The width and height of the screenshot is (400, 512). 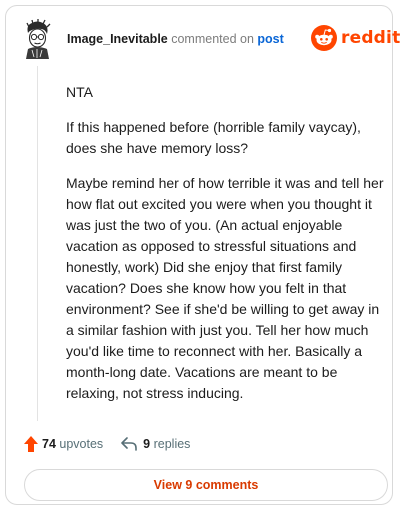 I want to click on post-link: post, so click(x=270, y=39).